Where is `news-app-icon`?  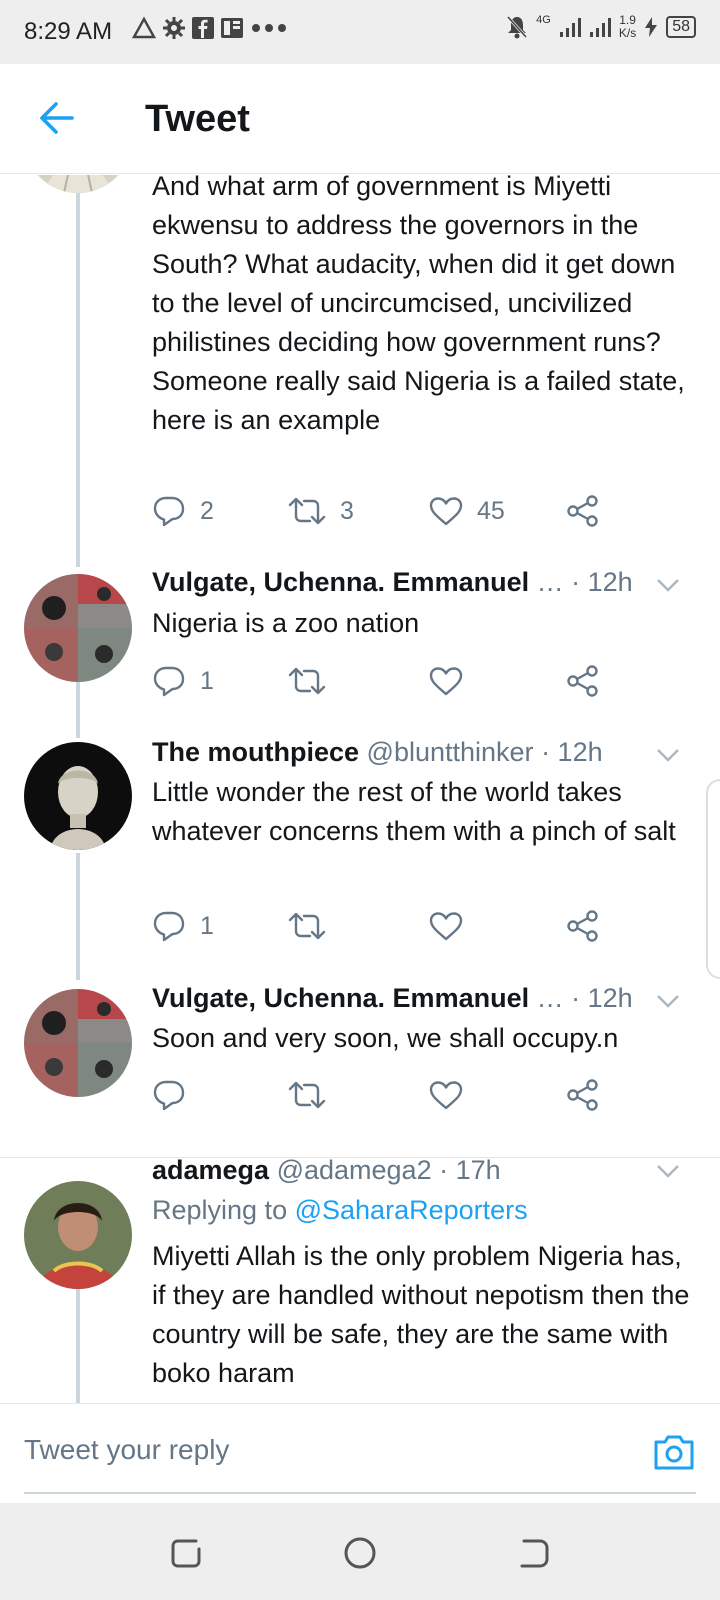 news-app-icon is located at coordinates (232, 28).